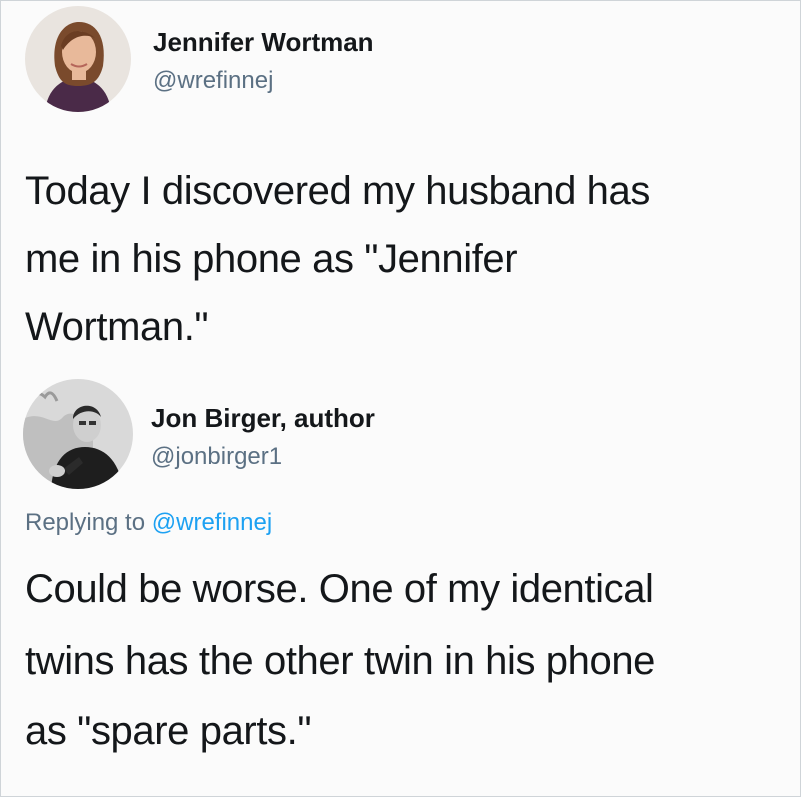 This screenshot has width=801, height=797. What do you see at coordinates (263, 418) in the screenshot?
I see `jon-display-name: Jon Birger, author` at bounding box center [263, 418].